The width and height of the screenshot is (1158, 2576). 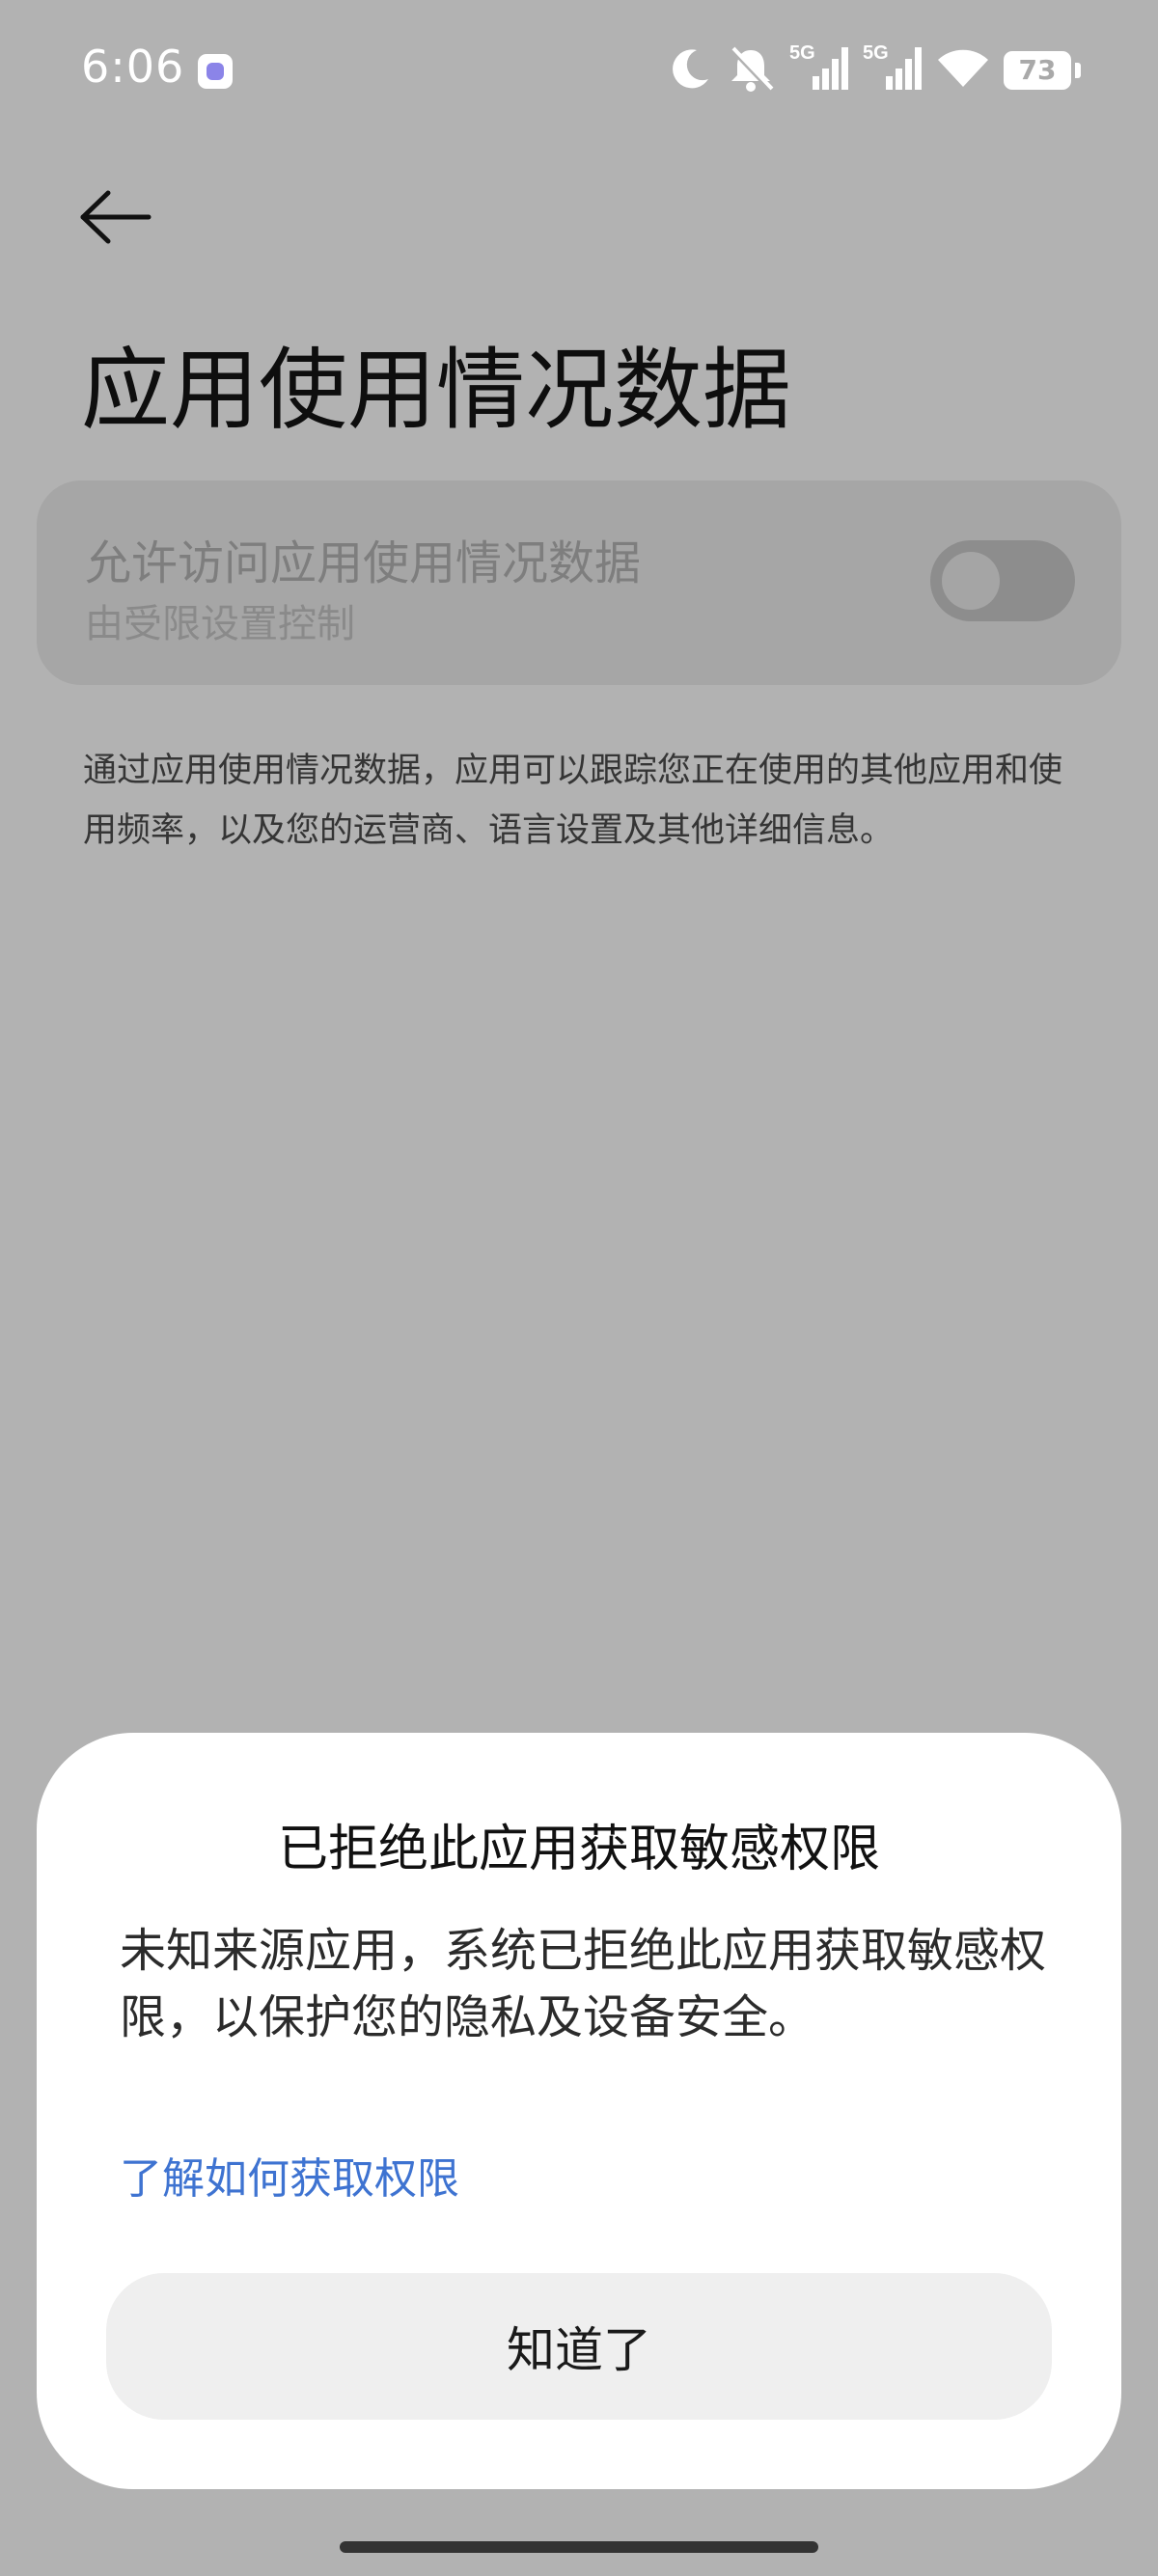 I want to click on battery-icon: 73, so click(x=1037, y=70).